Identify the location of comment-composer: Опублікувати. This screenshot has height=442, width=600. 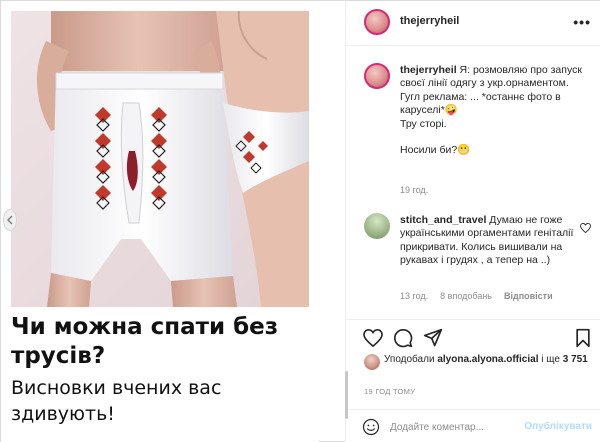
(473, 425).